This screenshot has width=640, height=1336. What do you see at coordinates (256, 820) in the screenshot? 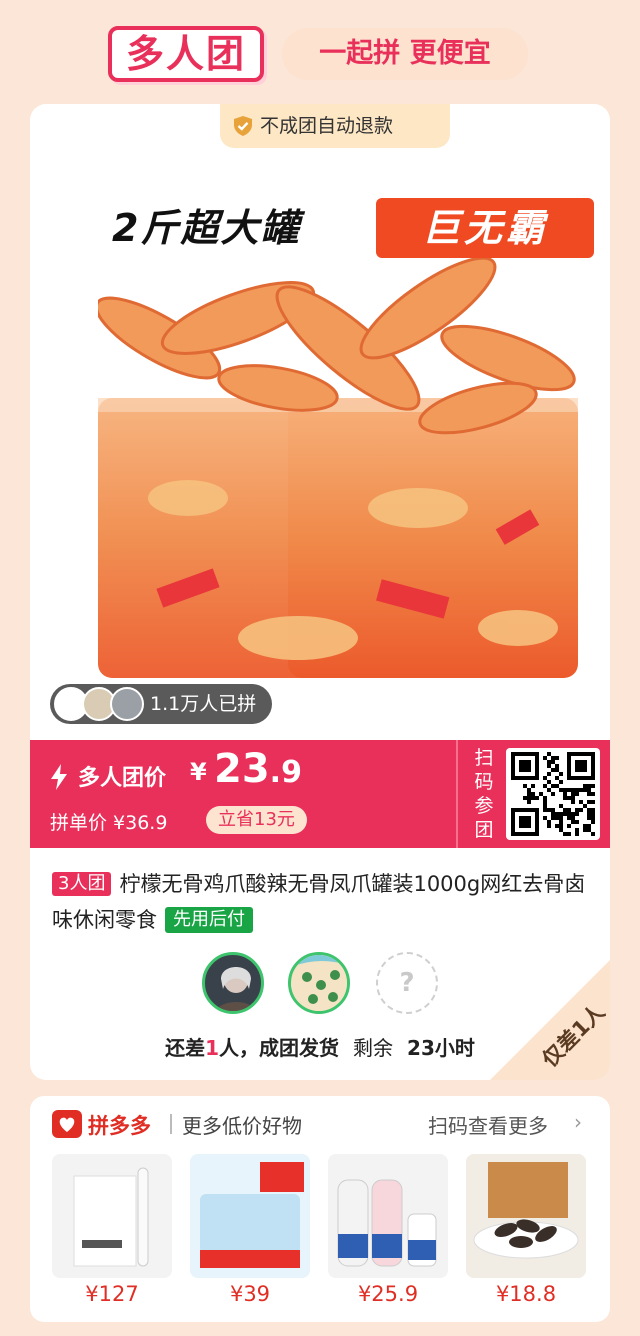
I see `saved-badge: 立省13元` at bounding box center [256, 820].